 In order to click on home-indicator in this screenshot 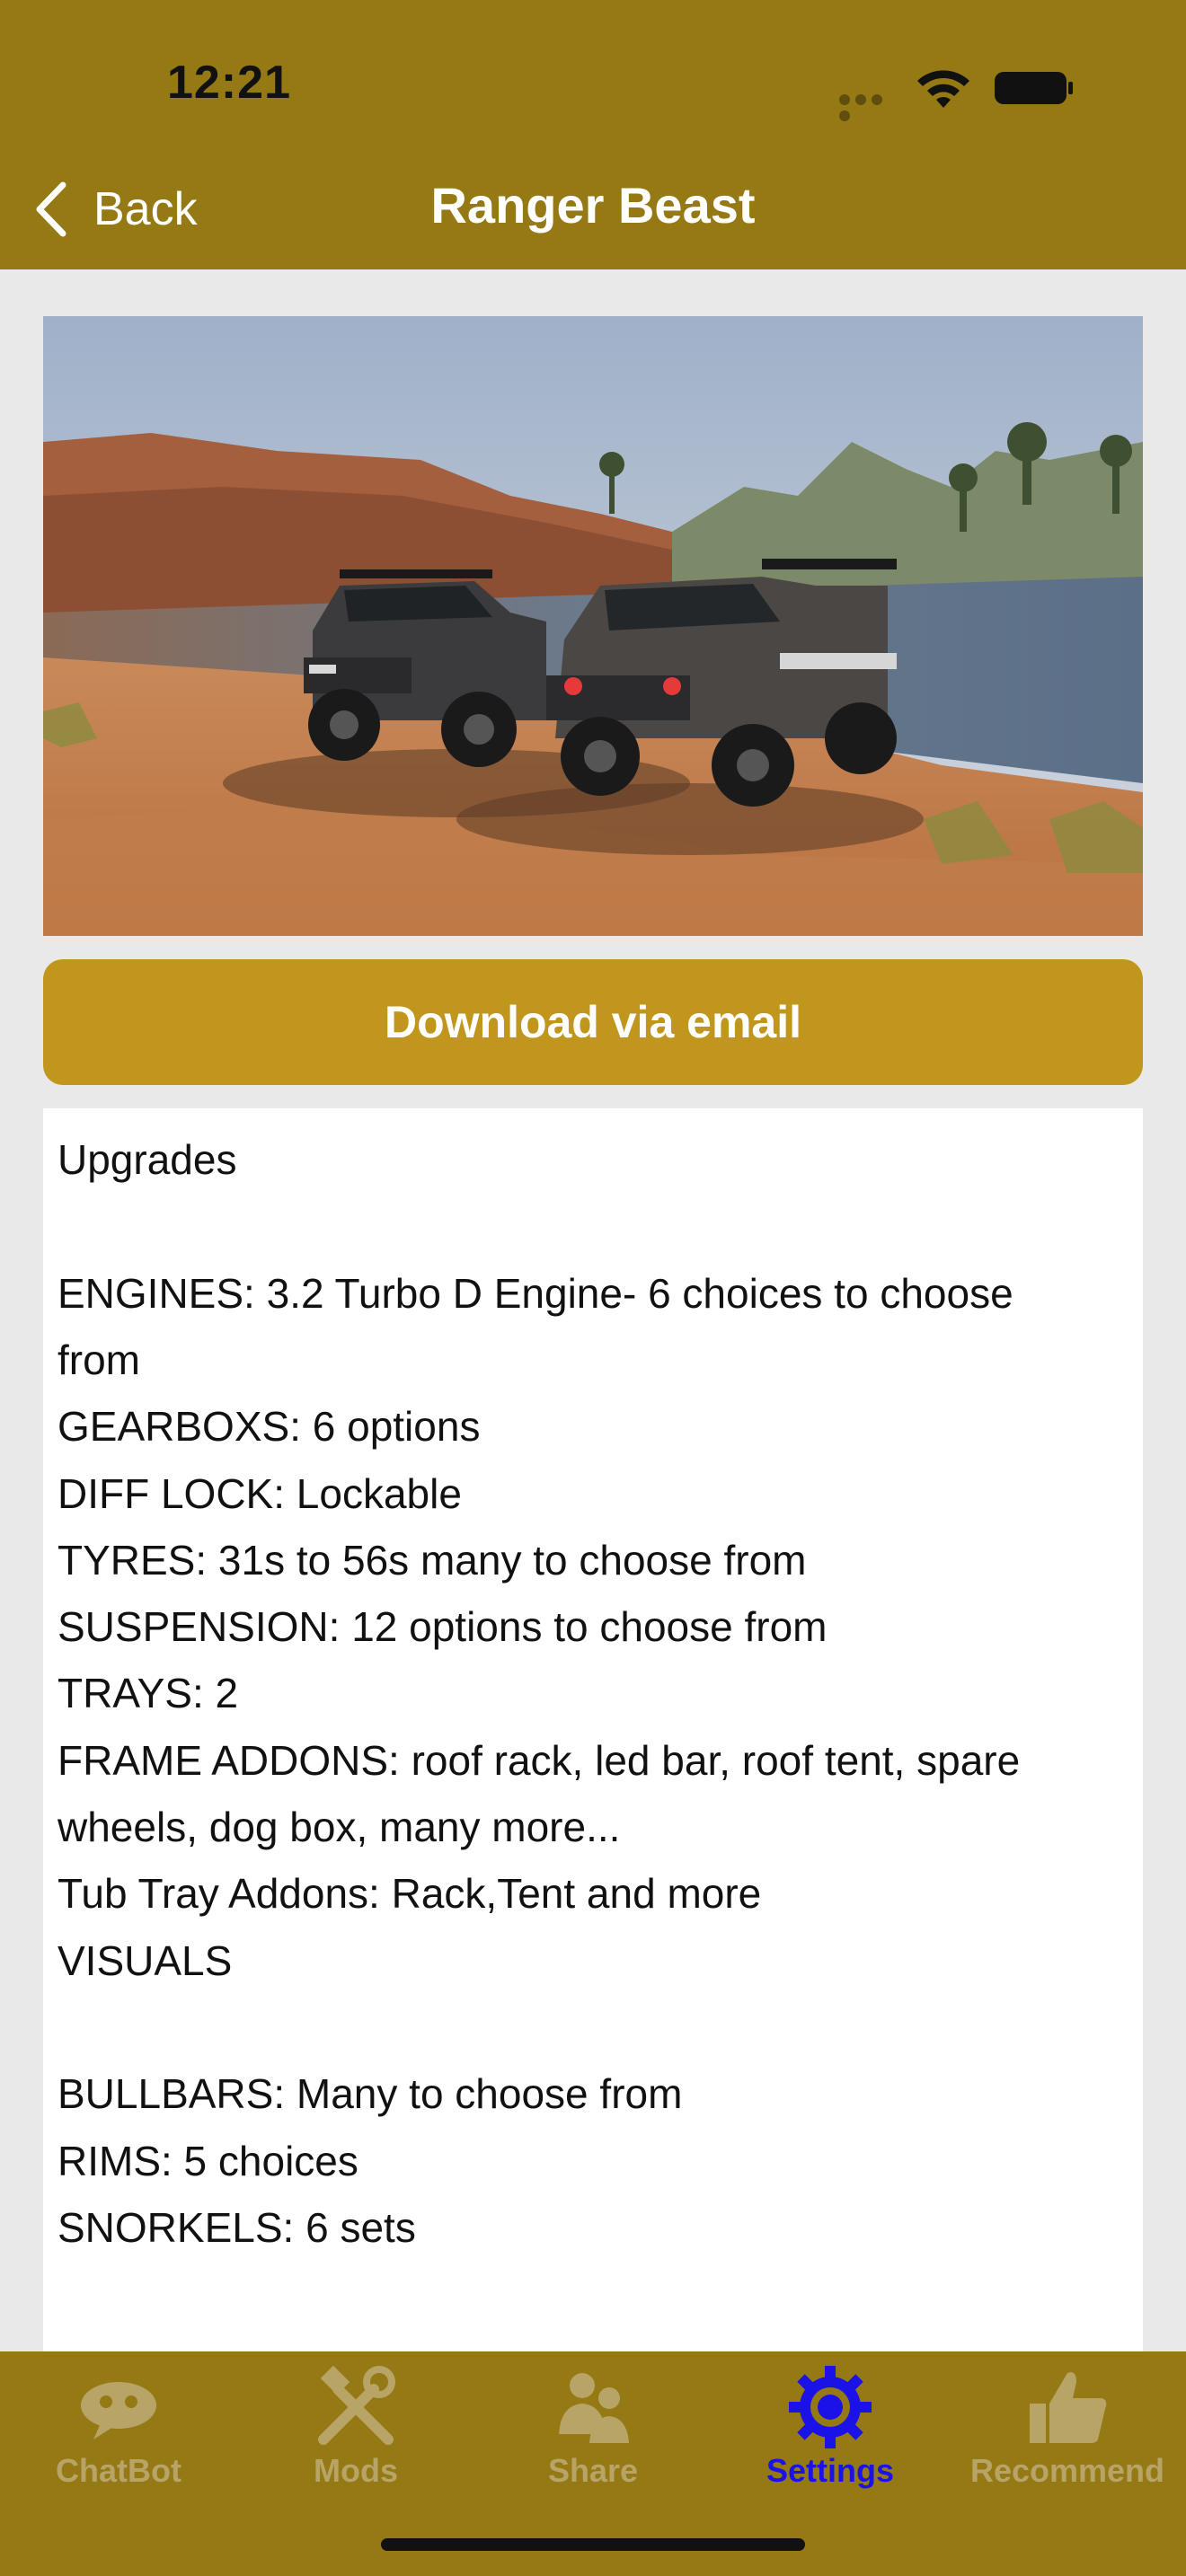, I will do `click(593, 2544)`.